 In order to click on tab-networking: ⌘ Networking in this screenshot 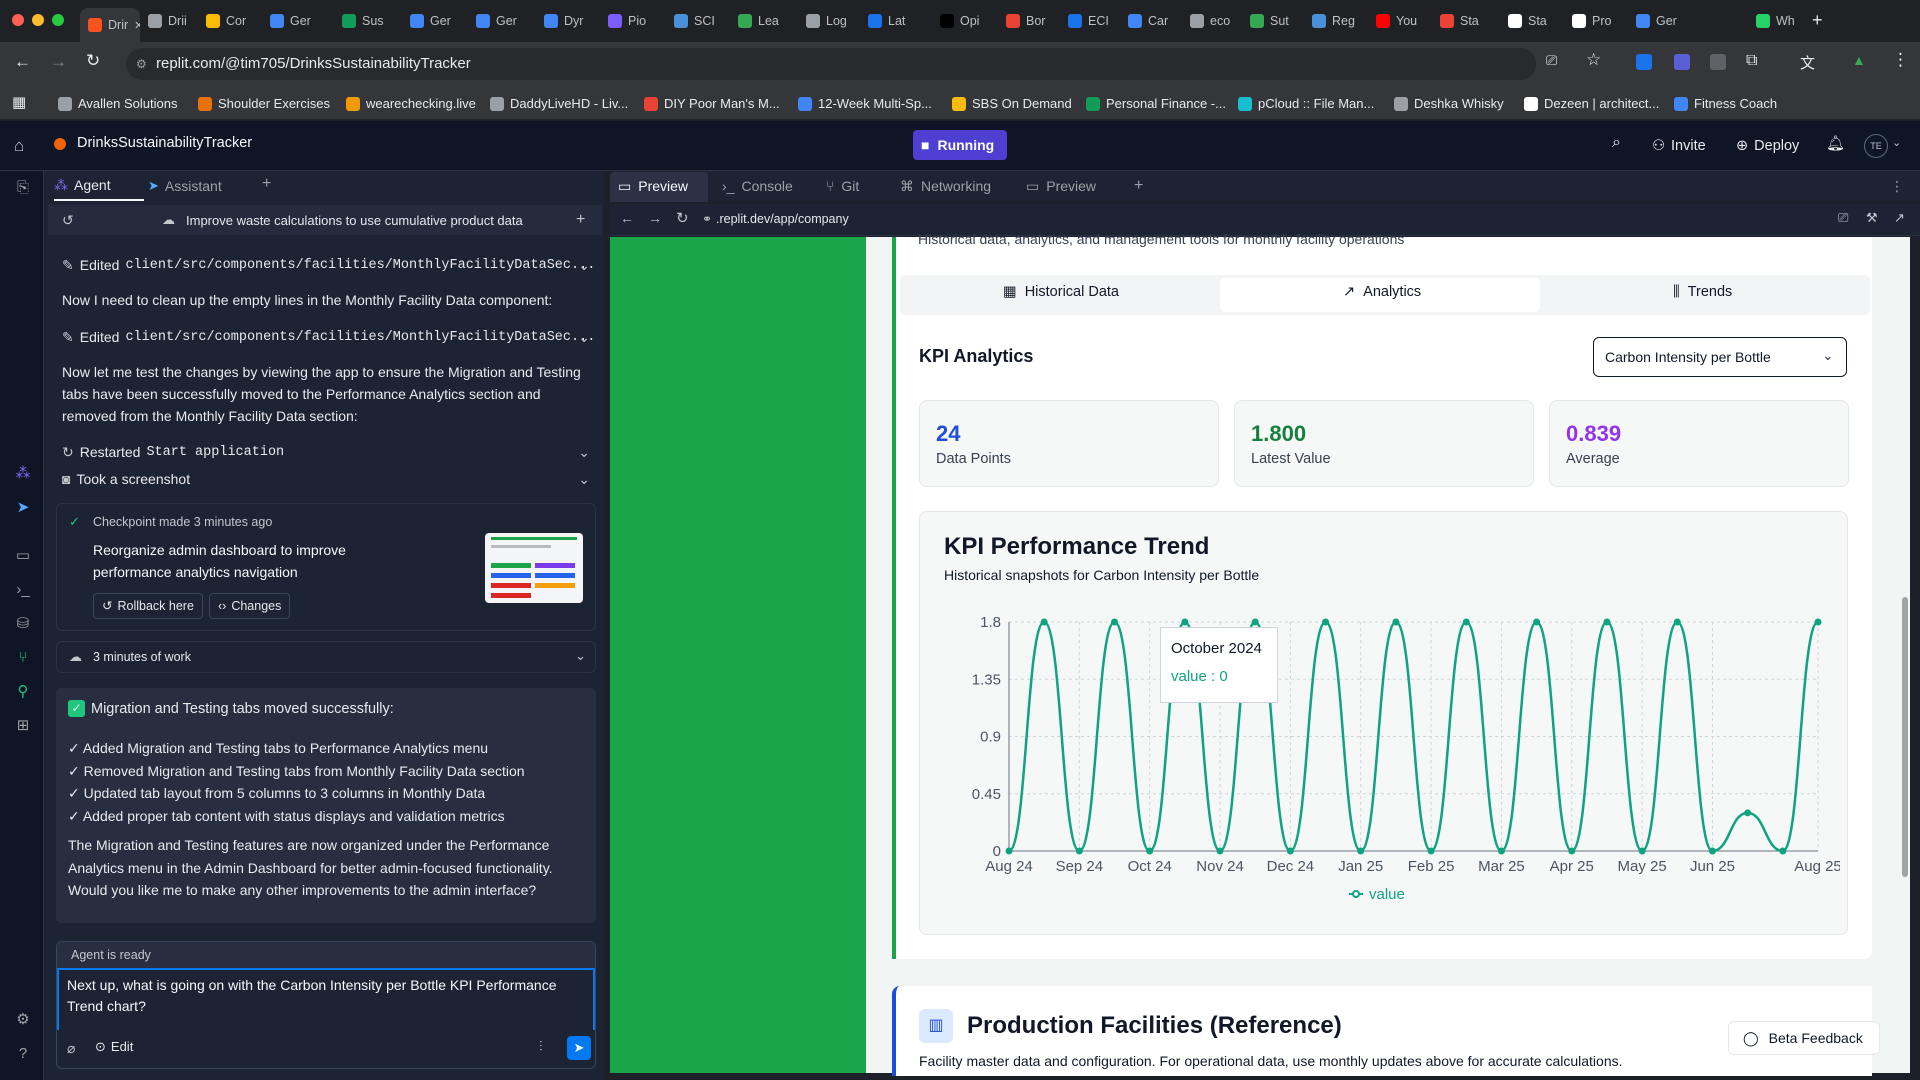, I will do `click(945, 186)`.